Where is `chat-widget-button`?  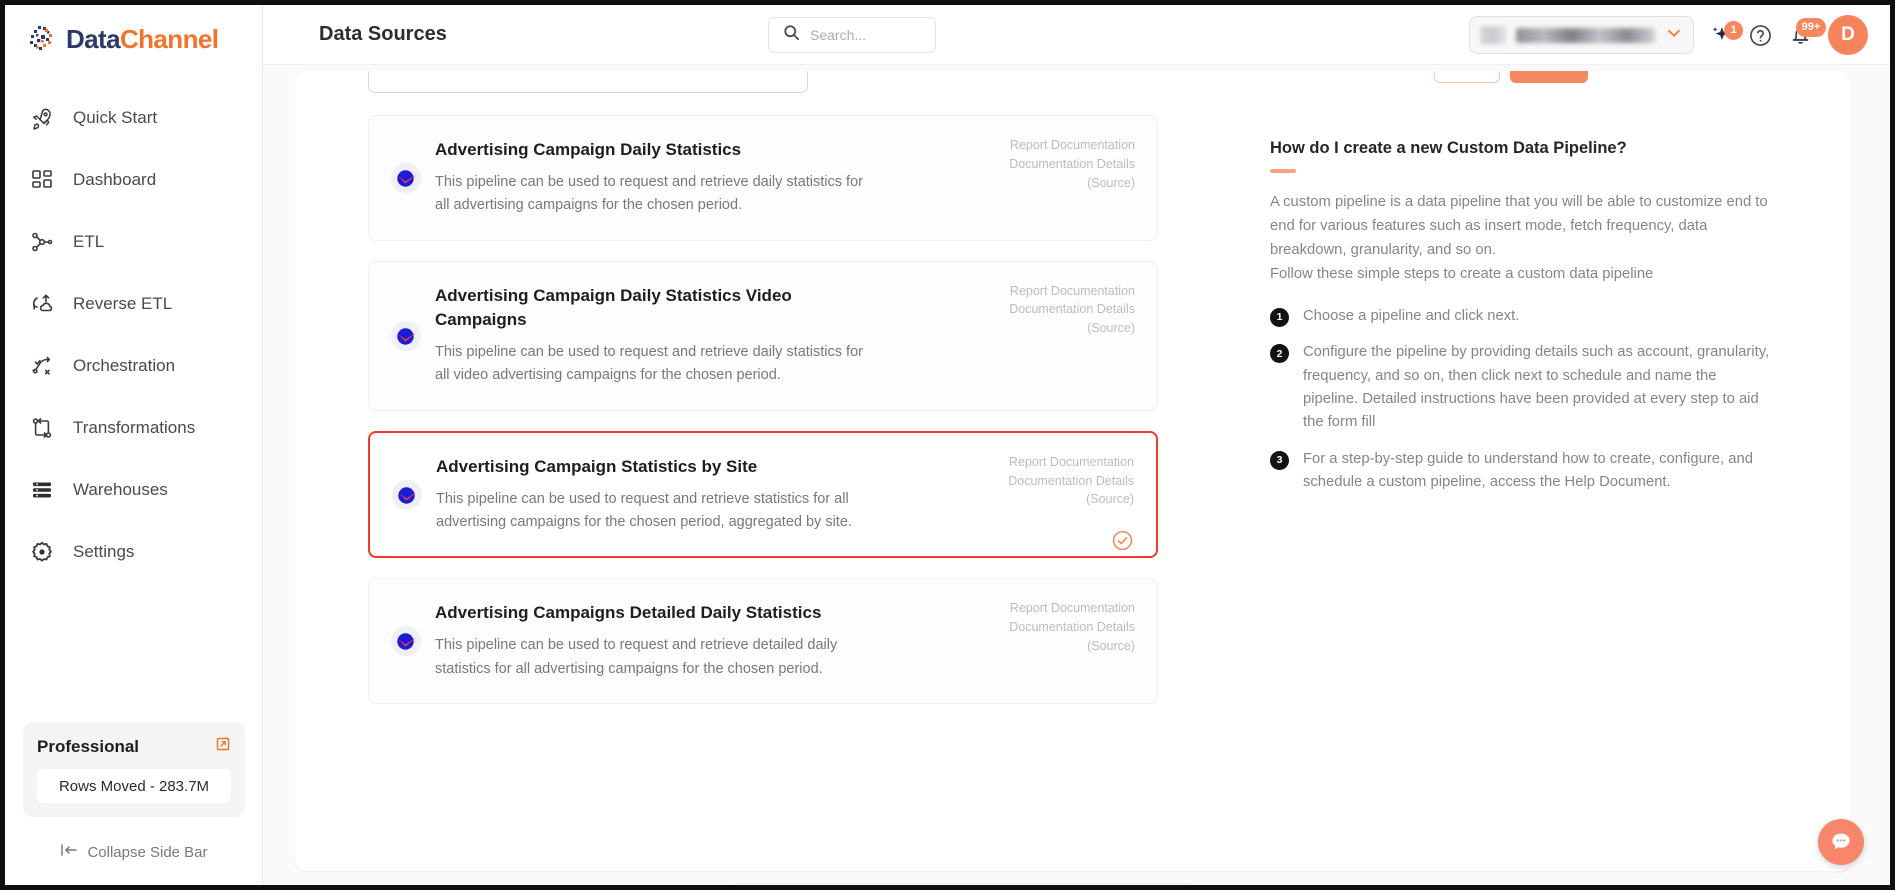
chat-widget-button is located at coordinates (1841, 842).